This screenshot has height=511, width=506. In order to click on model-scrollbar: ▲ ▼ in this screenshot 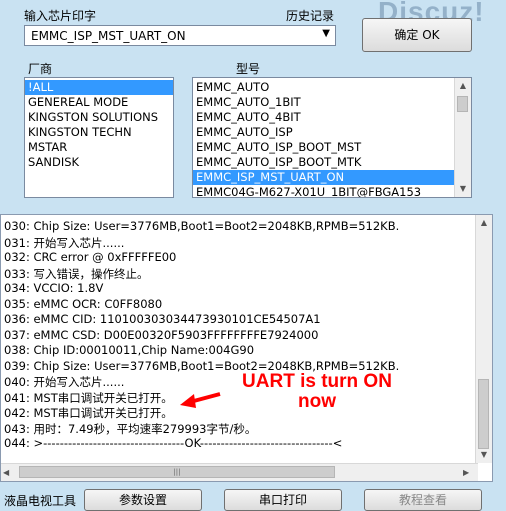, I will do `click(462, 137)`.